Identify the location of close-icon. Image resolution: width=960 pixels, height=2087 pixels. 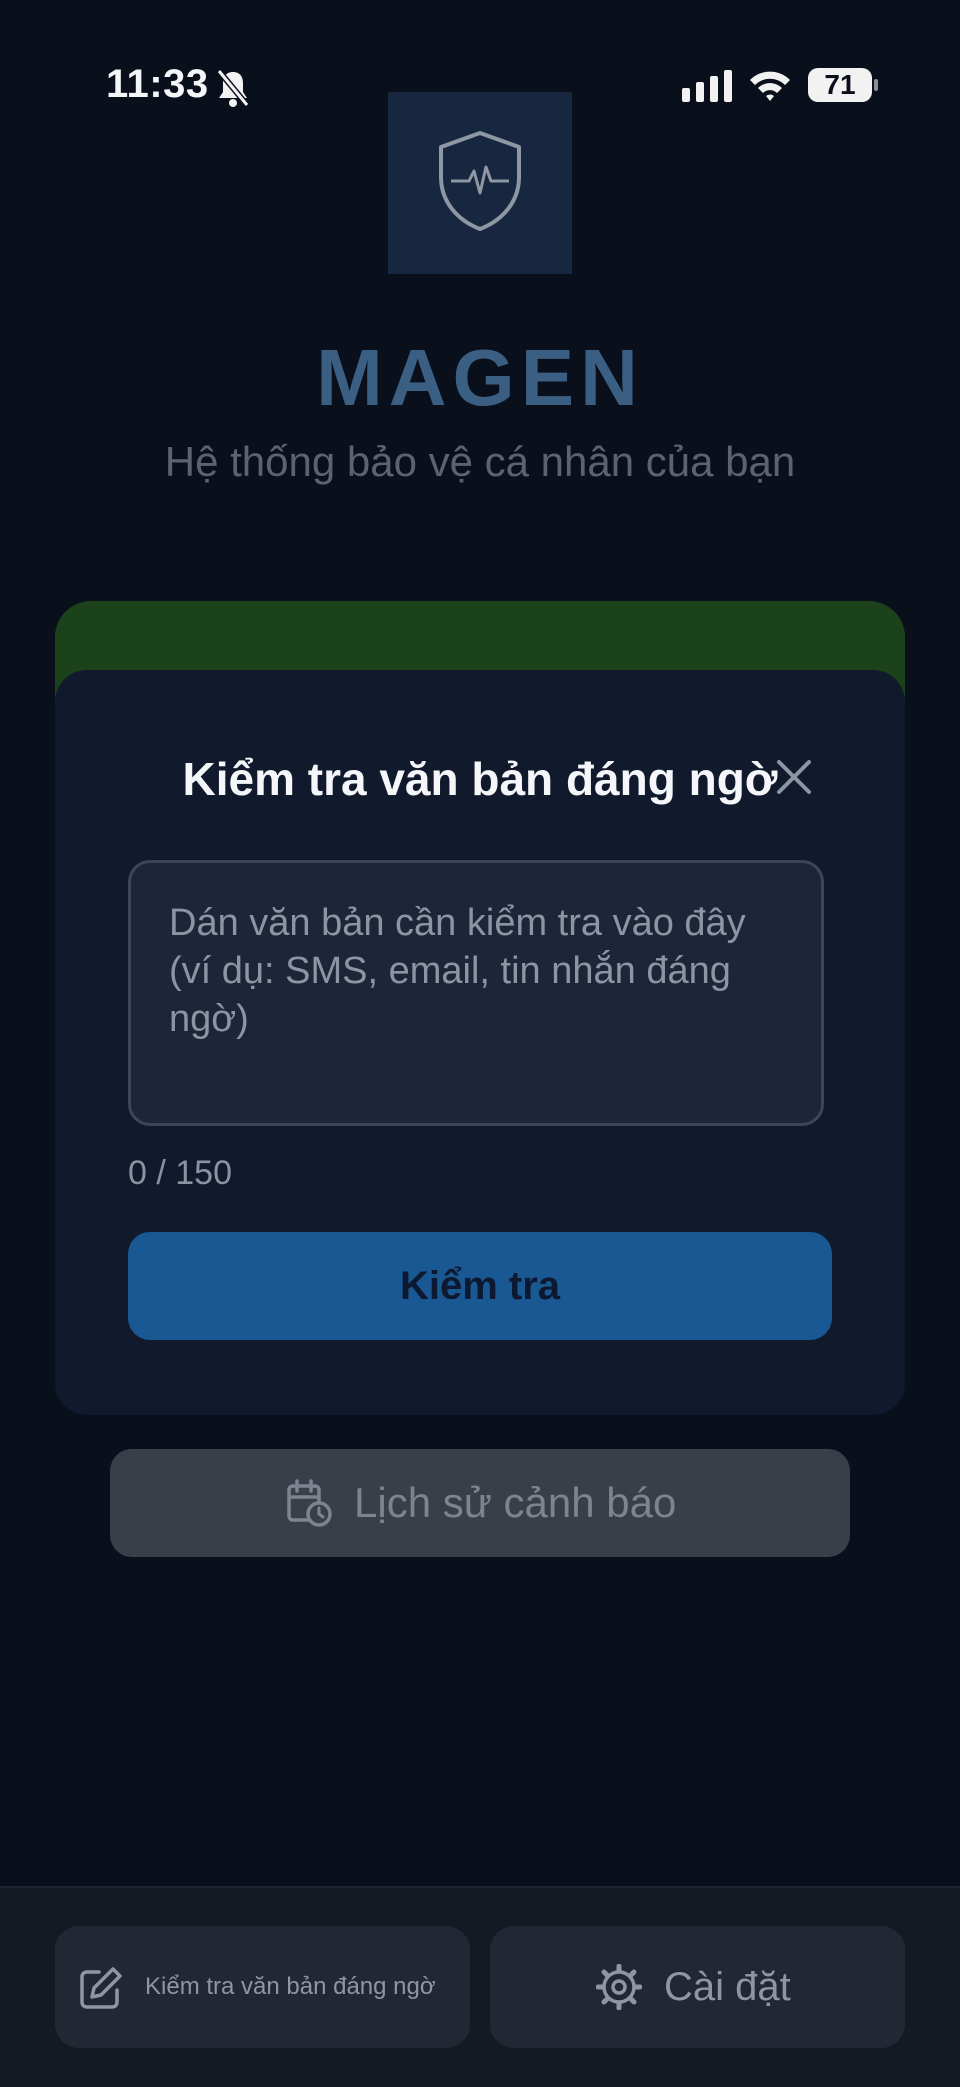
(794, 777).